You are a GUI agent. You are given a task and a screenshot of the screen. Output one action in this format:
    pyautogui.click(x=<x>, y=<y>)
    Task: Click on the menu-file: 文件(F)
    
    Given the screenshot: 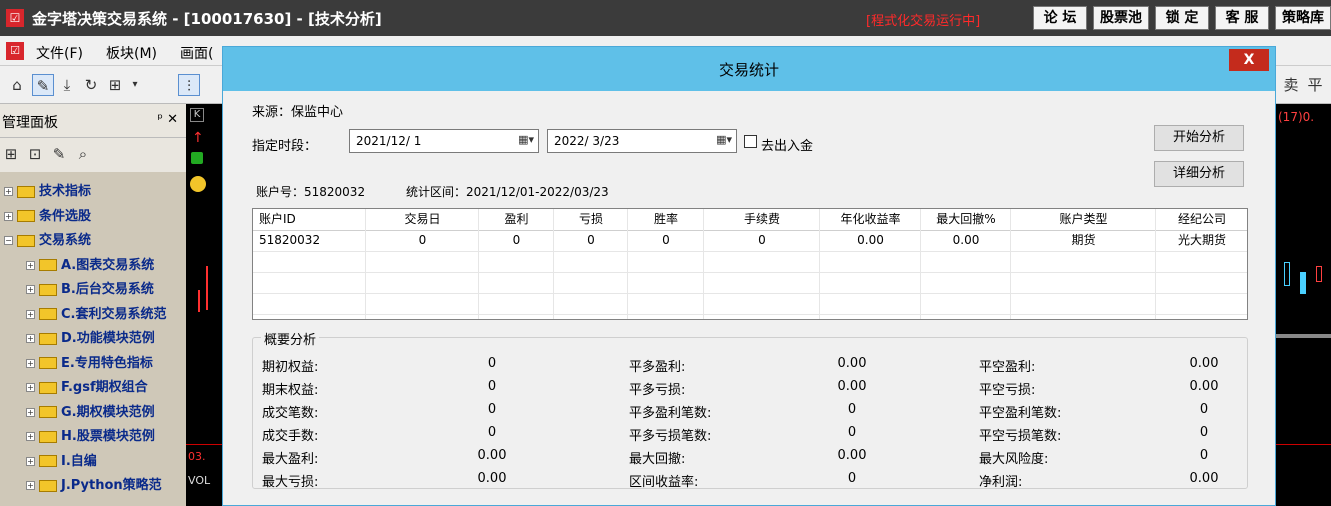 What is the action you would take?
    pyautogui.click(x=59, y=53)
    